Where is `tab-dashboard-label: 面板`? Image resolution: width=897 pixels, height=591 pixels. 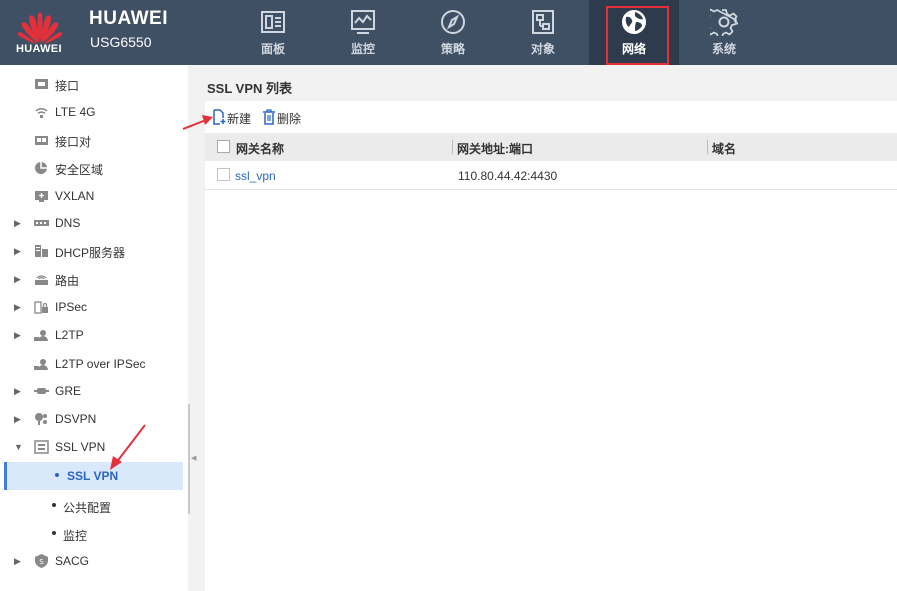 tab-dashboard-label: 面板 is located at coordinates (272, 49).